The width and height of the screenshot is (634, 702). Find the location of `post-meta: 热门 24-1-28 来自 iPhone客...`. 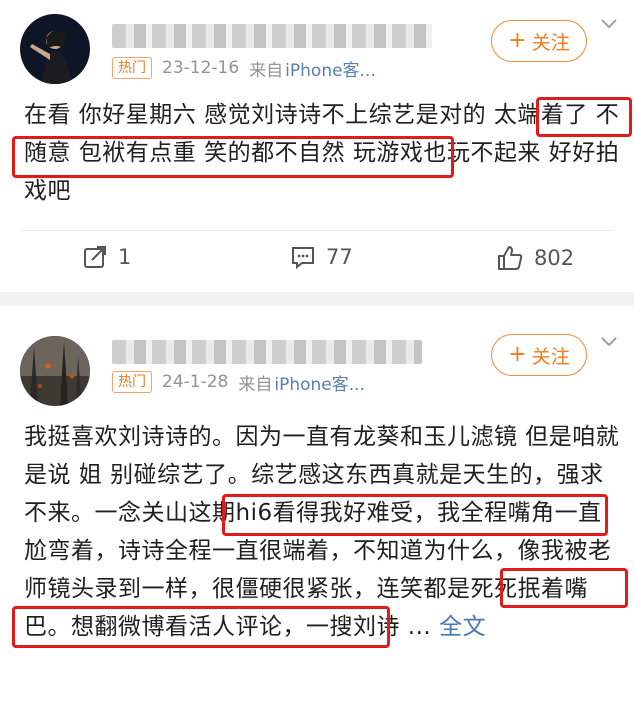

post-meta: 热门 24-1-28 来自 iPhone客... is located at coordinates (238, 382).